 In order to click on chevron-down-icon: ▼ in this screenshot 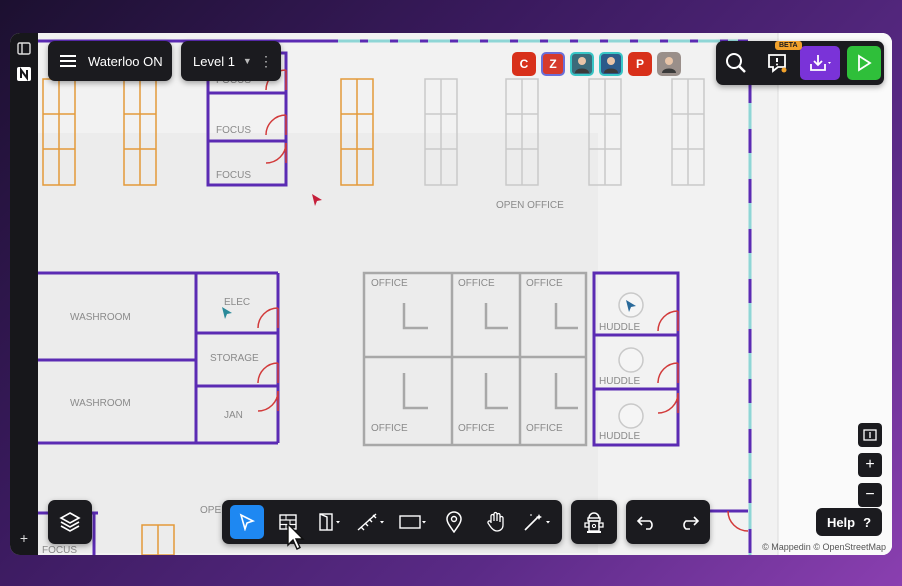, I will do `click(247, 61)`.